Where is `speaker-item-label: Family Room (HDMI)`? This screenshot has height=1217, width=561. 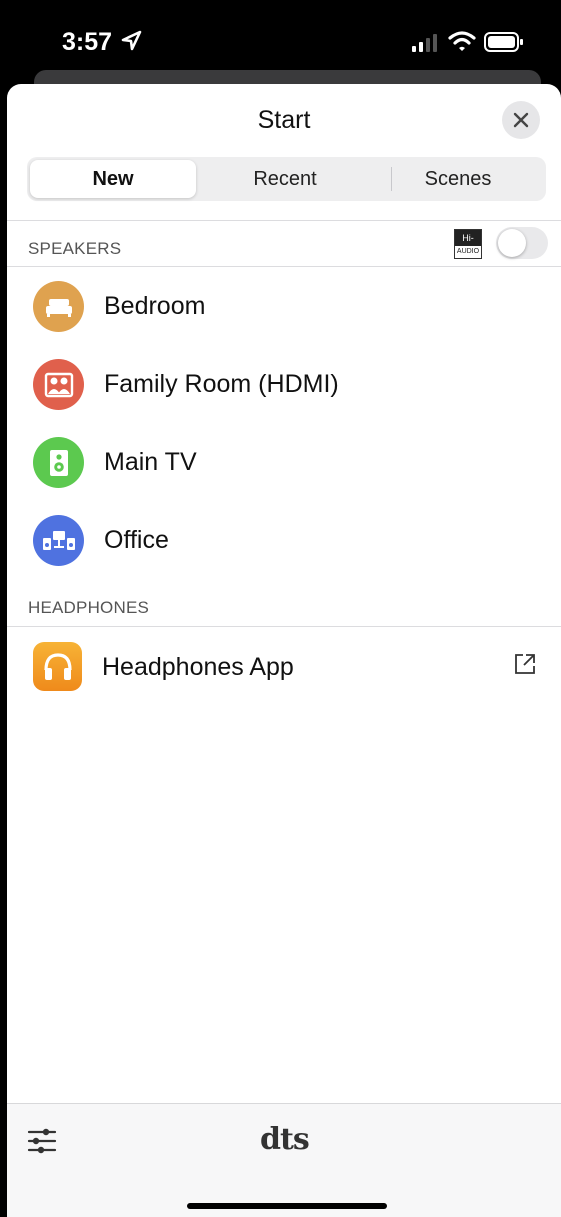 speaker-item-label: Family Room (HDMI) is located at coordinates (221, 384).